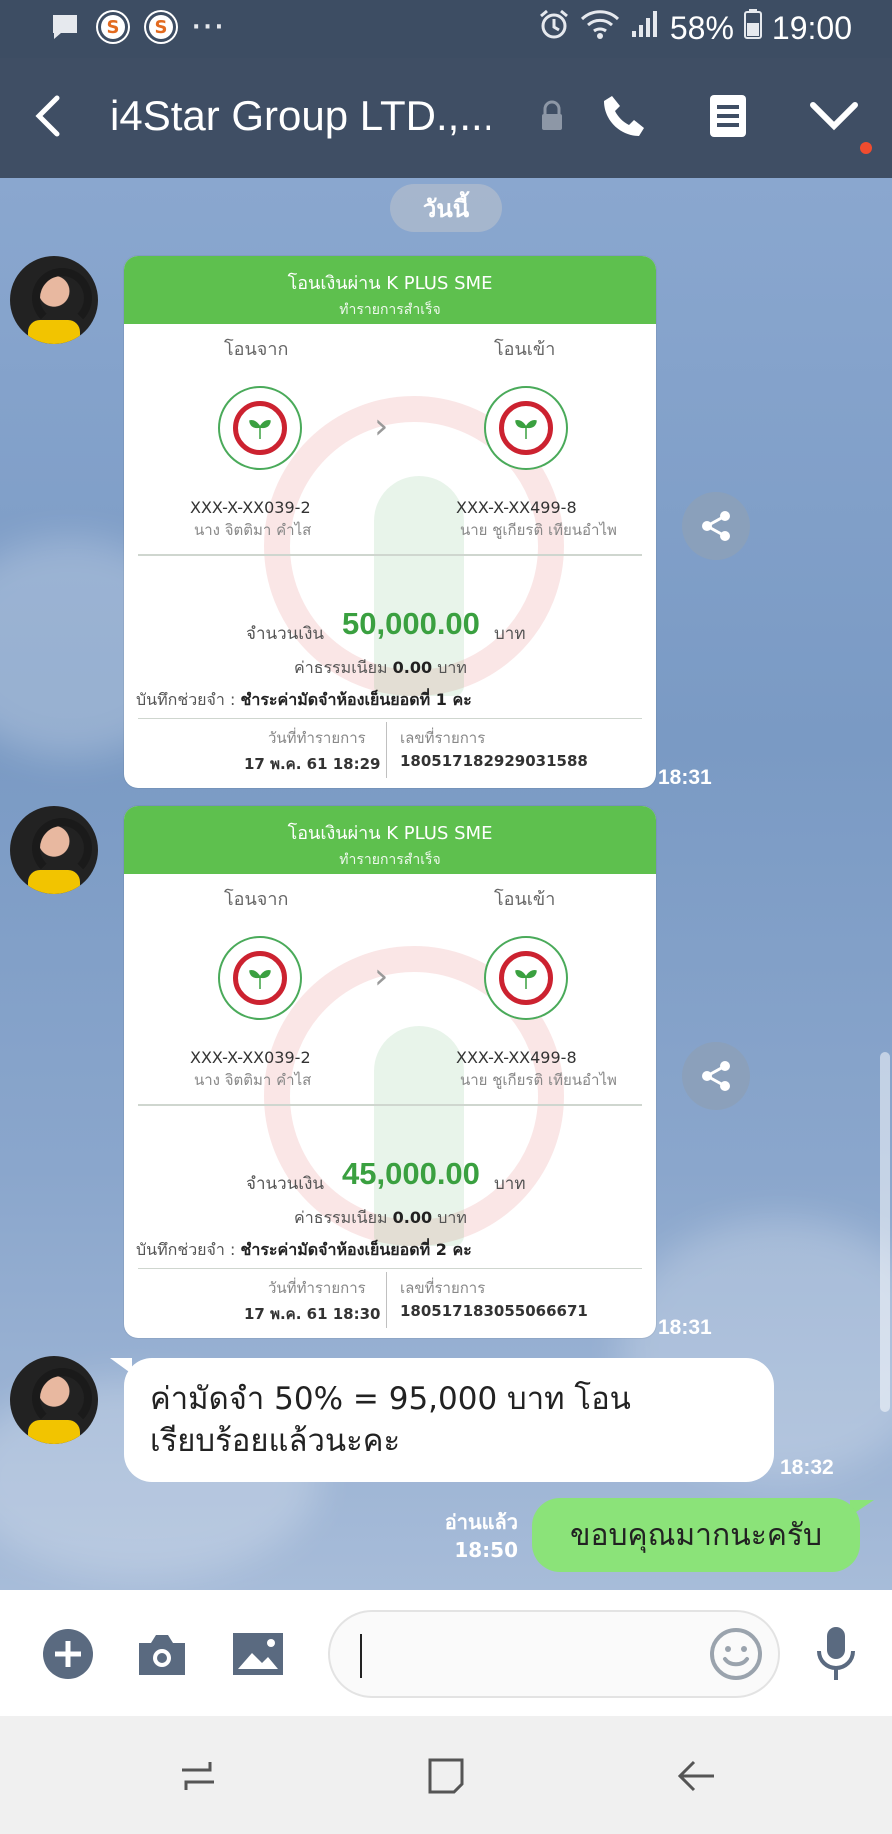 Image resolution: width=892 pixels, height=1834 pixels. I want to click on message-notification-icon, so click(65, 27).